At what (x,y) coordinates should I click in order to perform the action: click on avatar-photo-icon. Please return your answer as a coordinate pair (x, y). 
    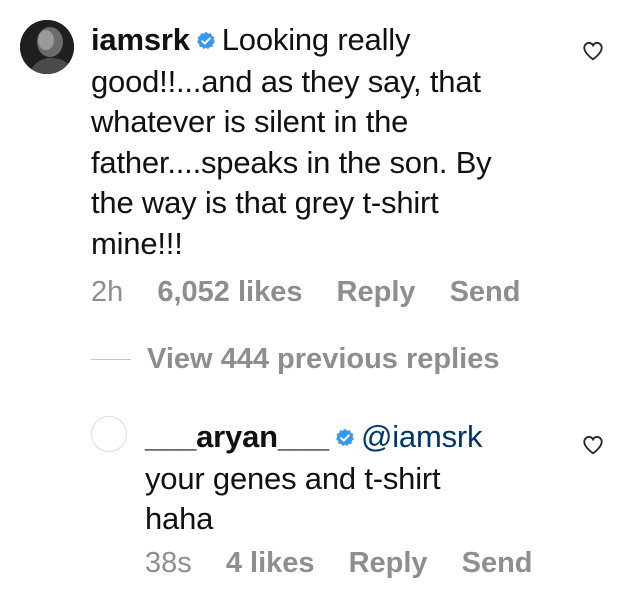
    Looking at the image, I should click on (47, 47).